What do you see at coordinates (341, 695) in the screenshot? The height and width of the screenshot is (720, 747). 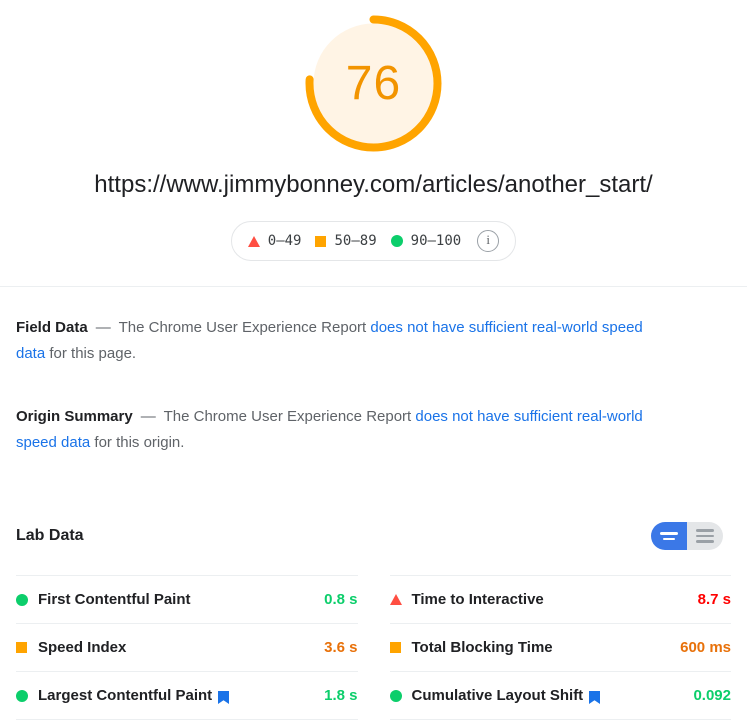 I see `metric-value: 1.8 s` at bounding box center [341, 695].